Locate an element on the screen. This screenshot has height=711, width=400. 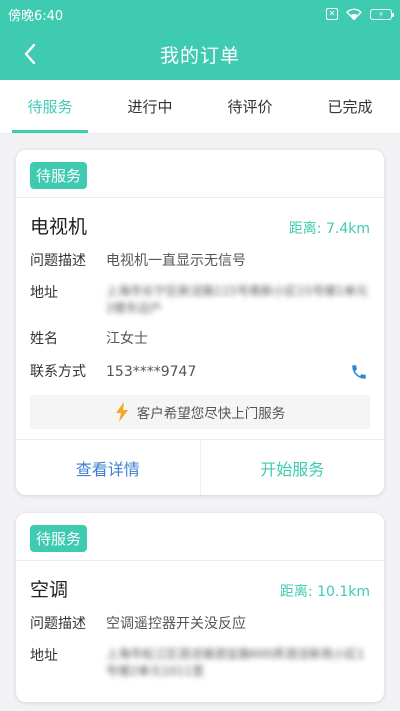
address-row: 地址 上海市松江区泗泾镇泗宝路600弄泗泾新苑小区1号楼2单元1011室 is located at coordinates (200, 663).